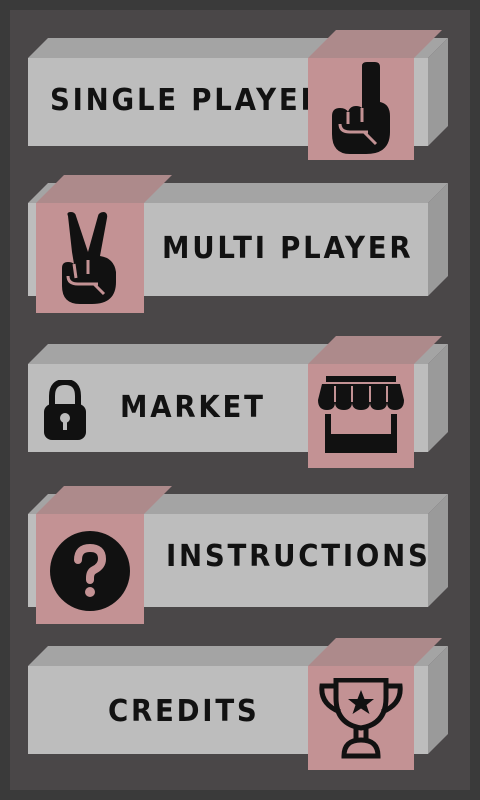 This screenshot has width=480, height=800. What do you see at coordinates (288, 248) in the screenshot?
I see `multi-player-label: MULTI PLAYER` at bounding box center [288, 248].